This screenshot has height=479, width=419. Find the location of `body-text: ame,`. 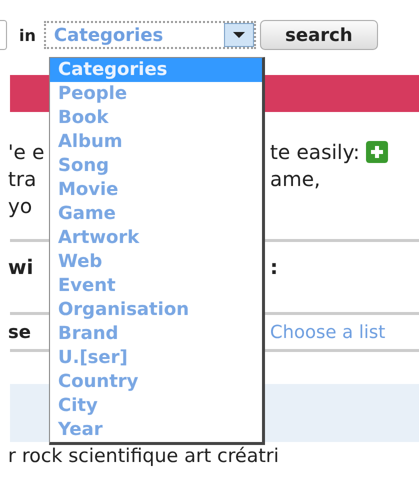

body-text: ame, is located at coordinates (295, 178).